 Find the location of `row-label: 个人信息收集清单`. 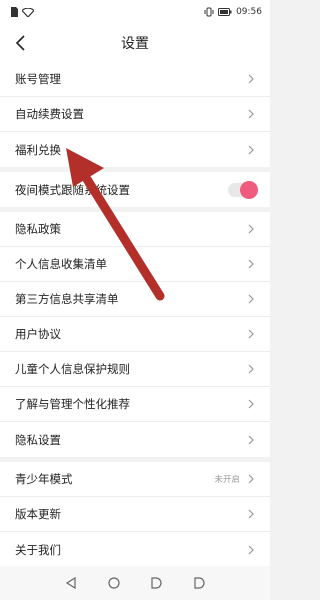

row-label: 个人信息收集清单 is located at coordinates (61, 264).